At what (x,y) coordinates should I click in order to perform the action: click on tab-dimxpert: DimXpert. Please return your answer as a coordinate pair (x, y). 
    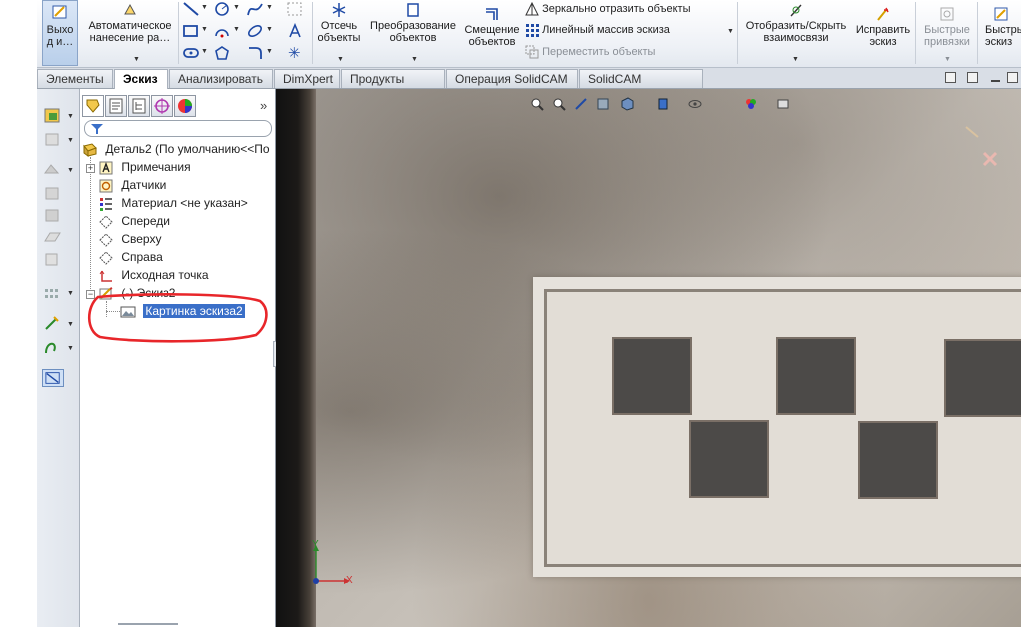
    Looking at the image, I should click on (307, 78).